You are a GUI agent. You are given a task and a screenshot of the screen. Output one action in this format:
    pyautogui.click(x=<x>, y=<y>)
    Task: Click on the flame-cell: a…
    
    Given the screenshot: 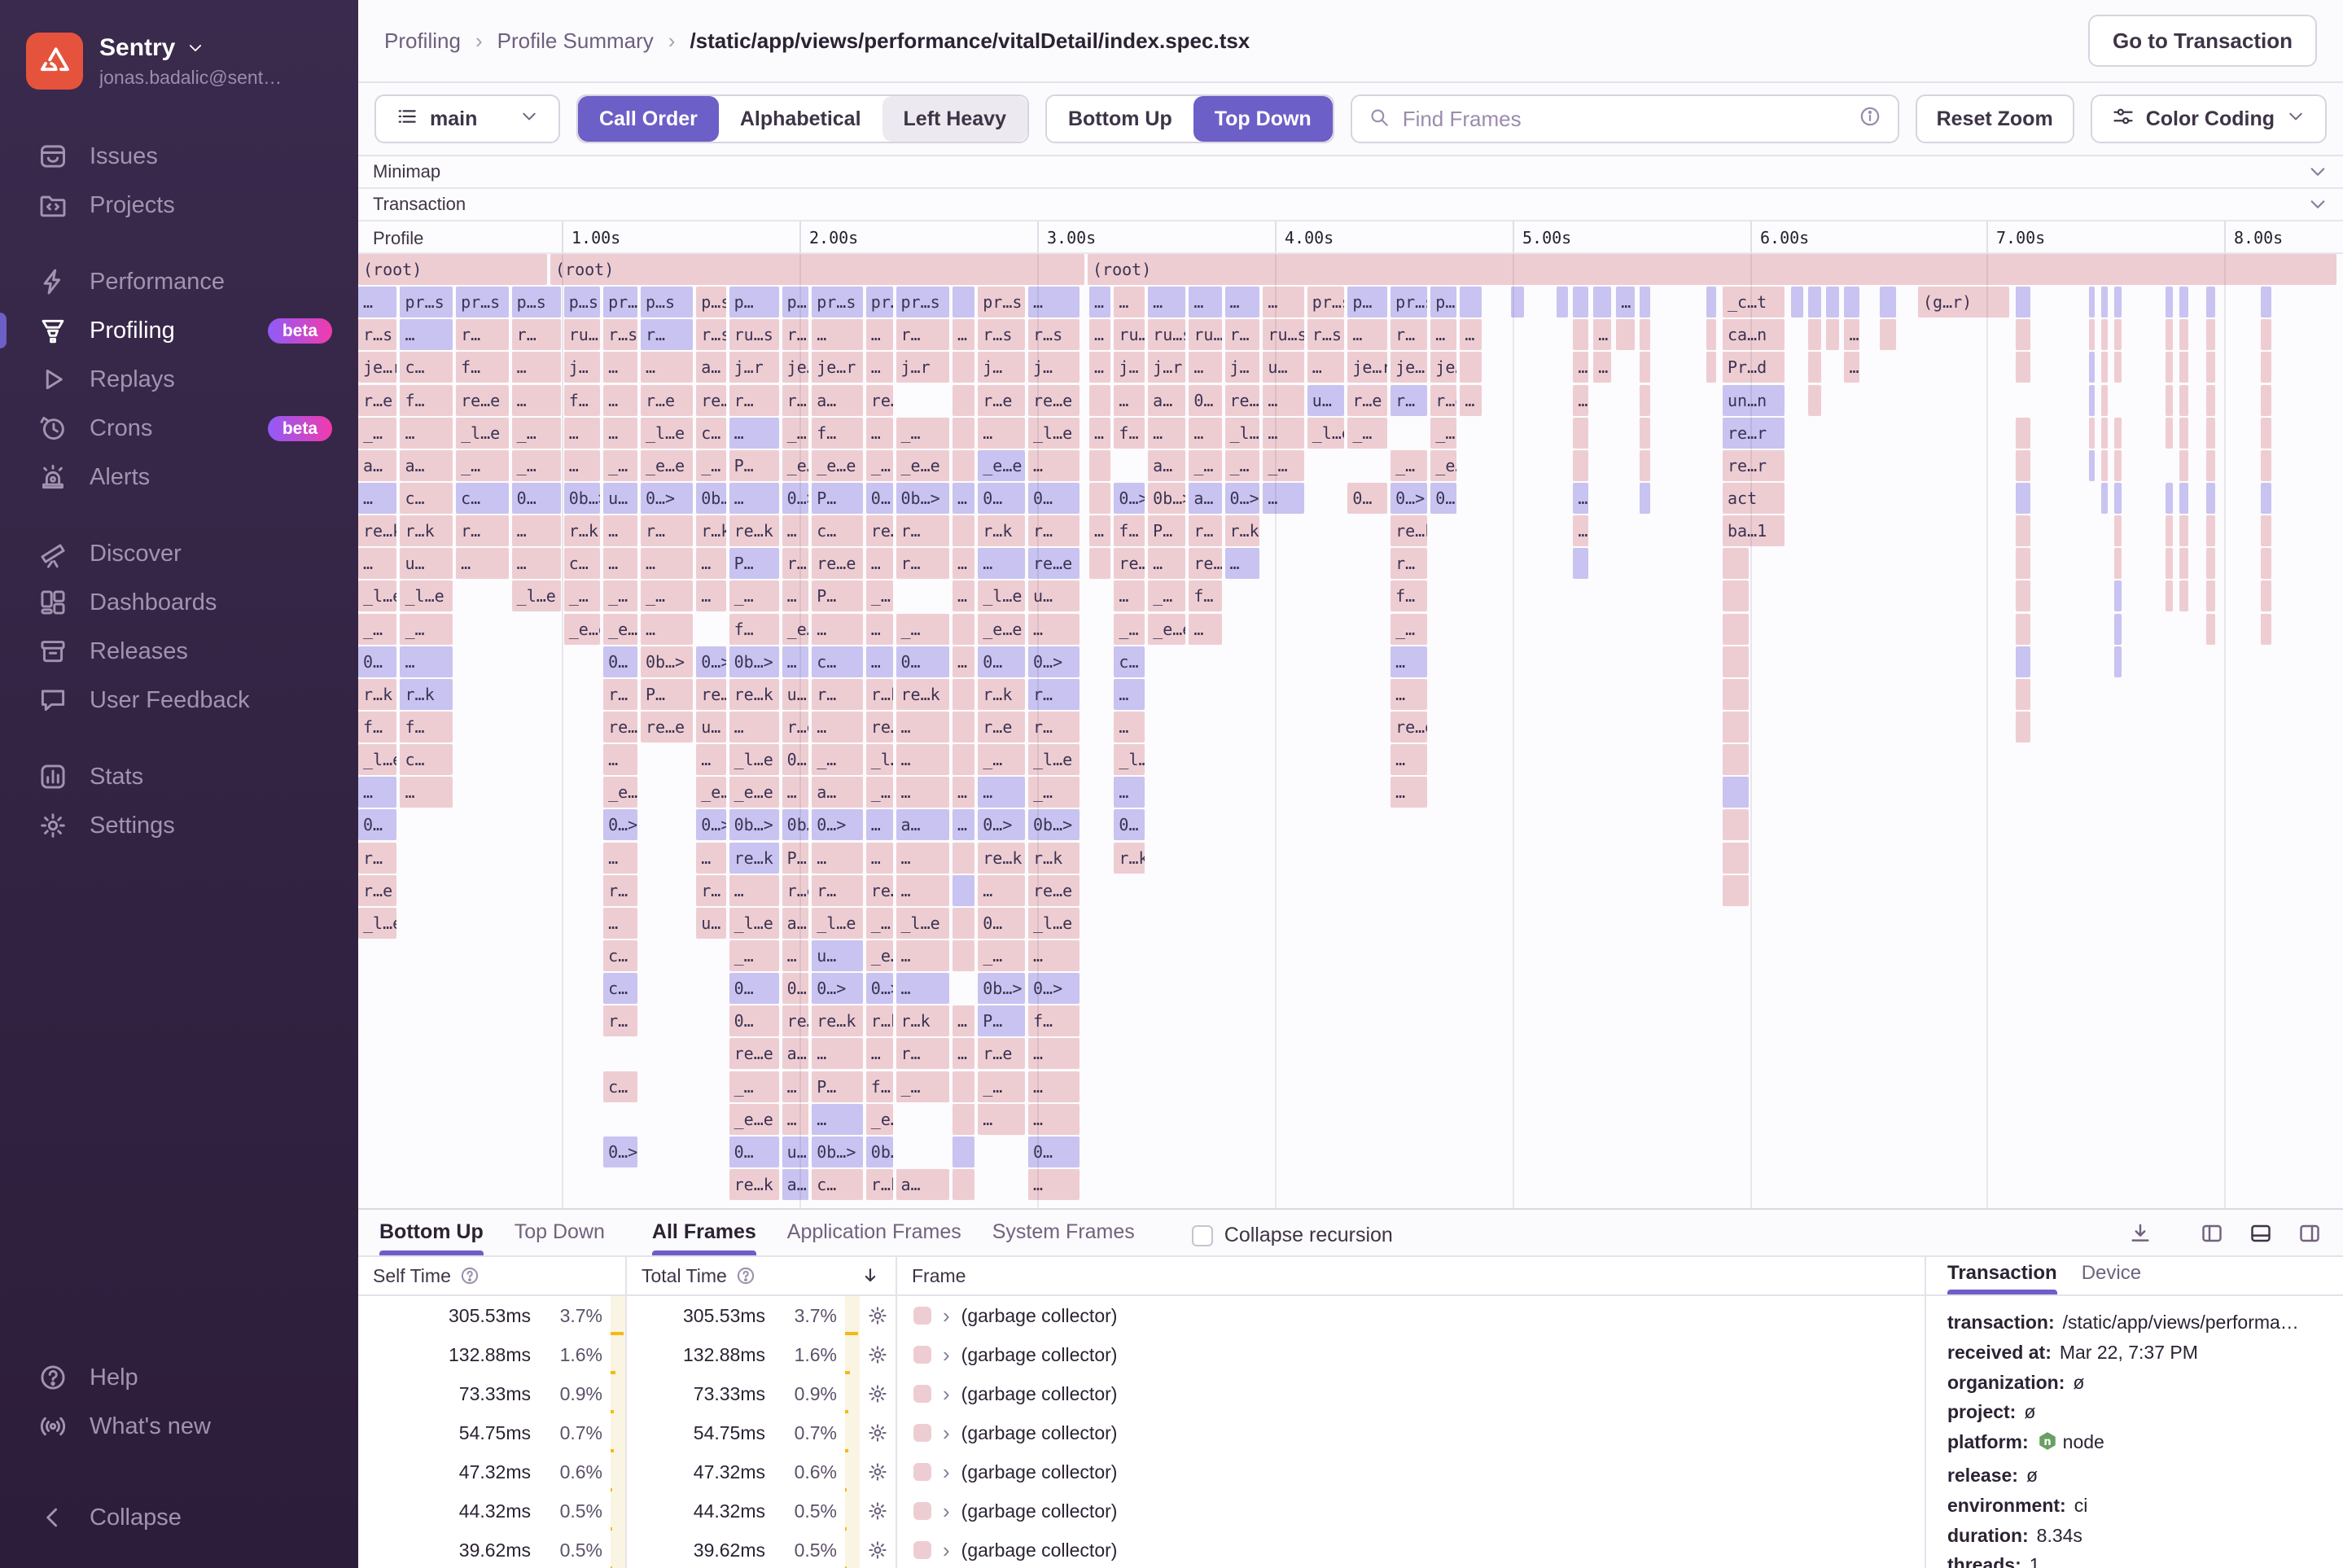 What is the action you would take?
    pyautogui.click(x=796, y=1054)
    